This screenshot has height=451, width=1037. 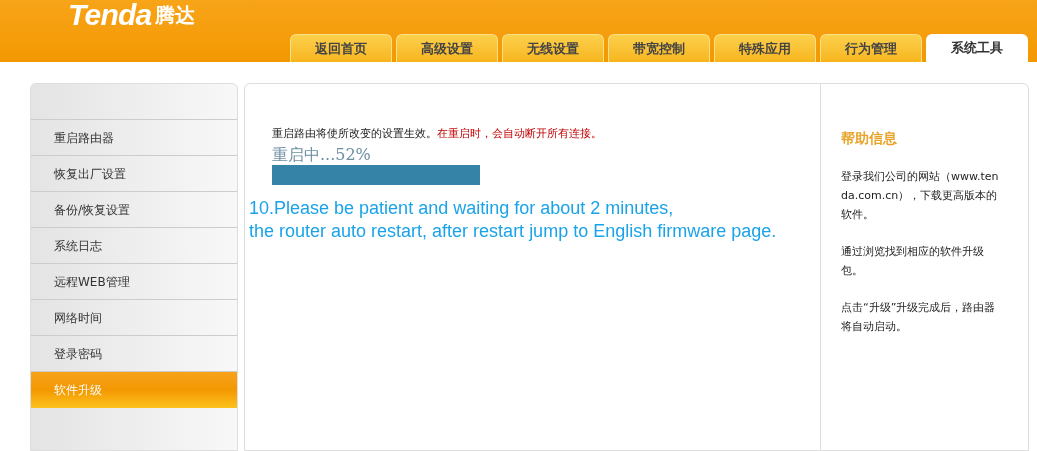 What do you see at coordinates (462, 208) in the screenshot?
I see `annotation-text: 10.Please be patient and waiting for about 2 minutes,` at bounding box center [462, 208].